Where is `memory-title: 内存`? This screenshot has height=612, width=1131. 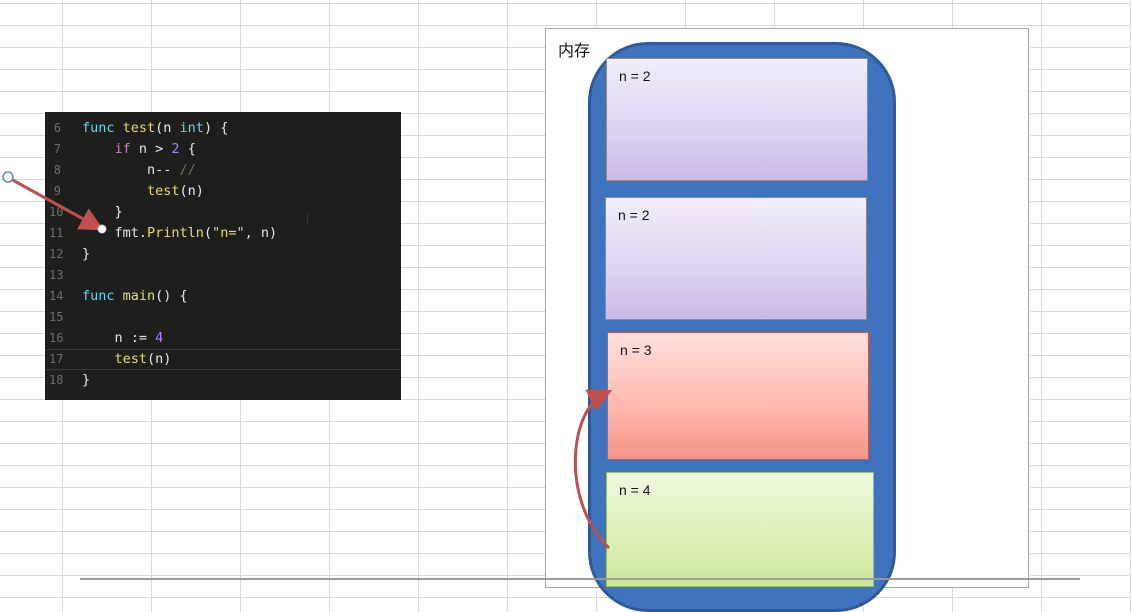 memory-title: 内存 is located at coordinates (574, 50).